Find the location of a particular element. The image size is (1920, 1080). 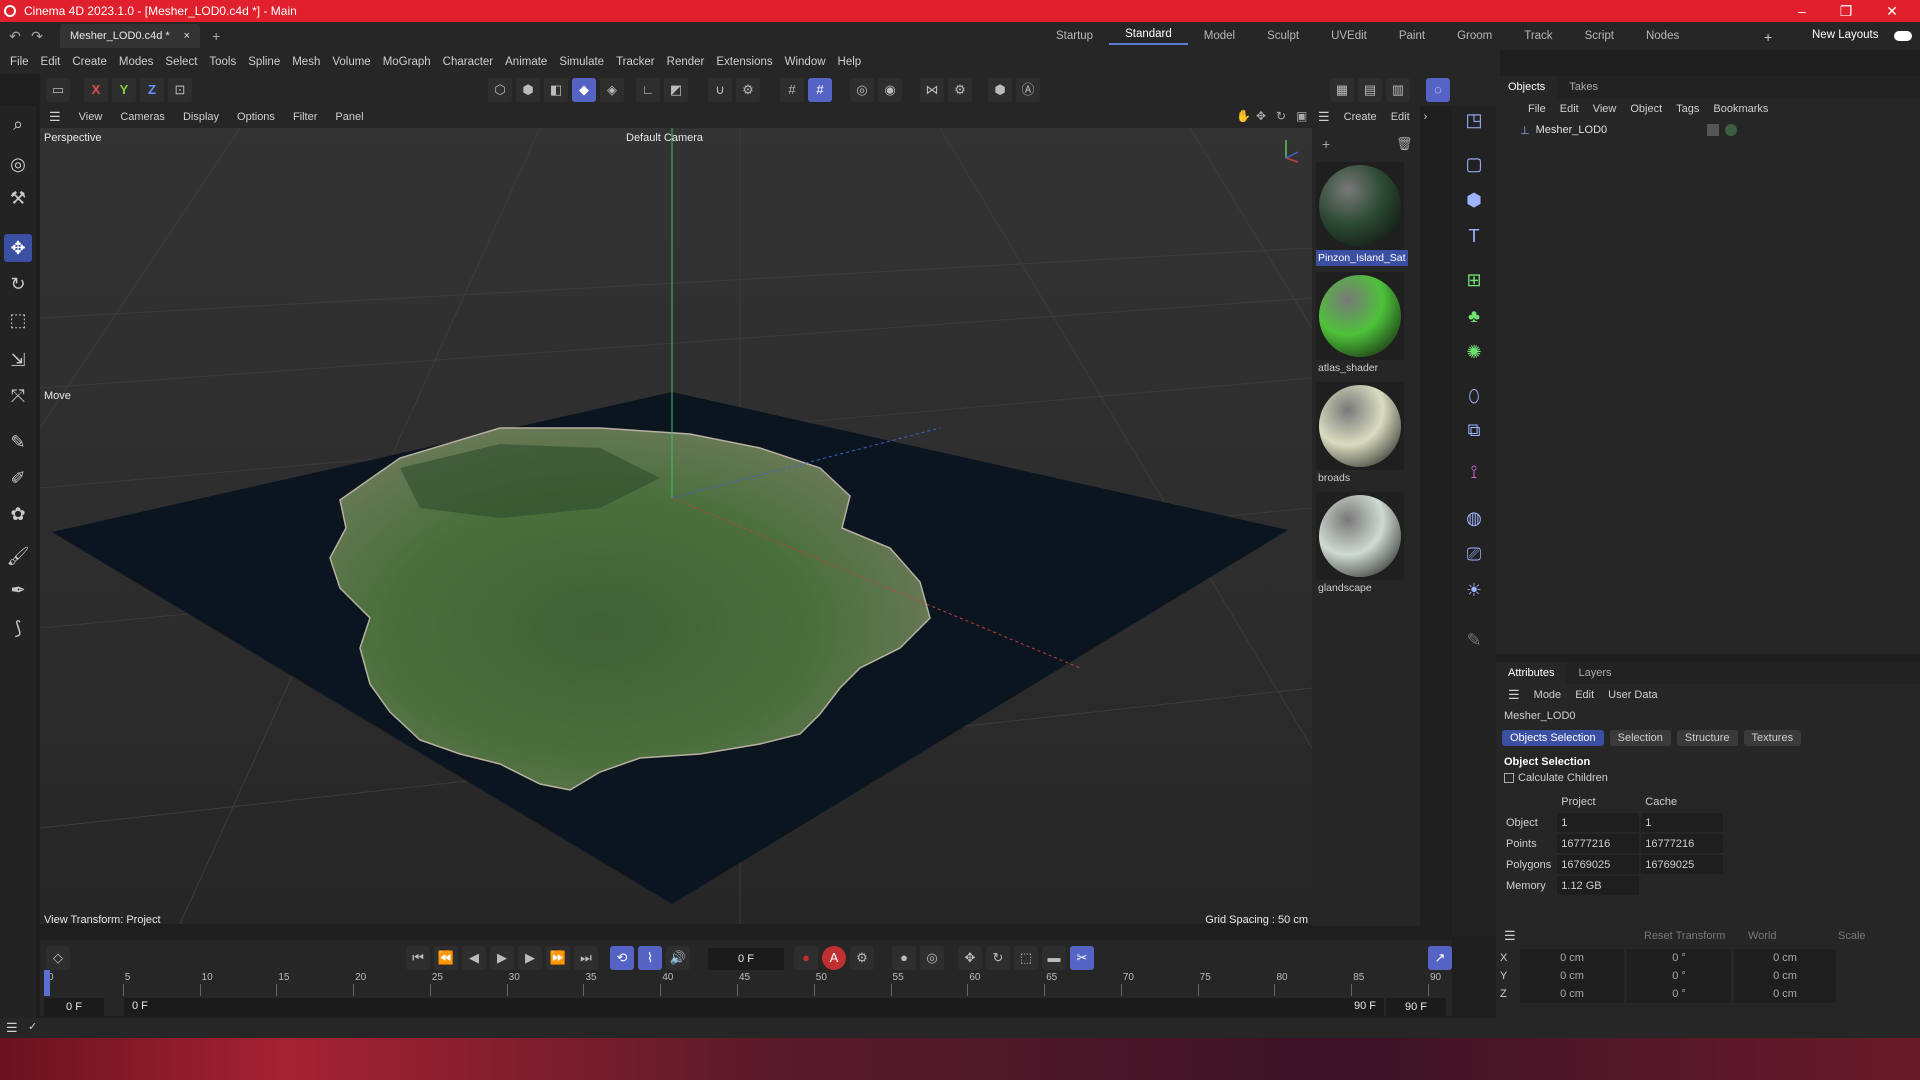

menu-tools: Tools is located at coordinates (222, 62).